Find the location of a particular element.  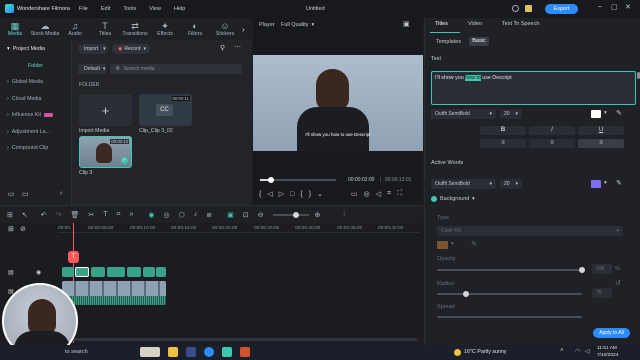

subtab-basic: Basic is located at coordinates (479, 41).